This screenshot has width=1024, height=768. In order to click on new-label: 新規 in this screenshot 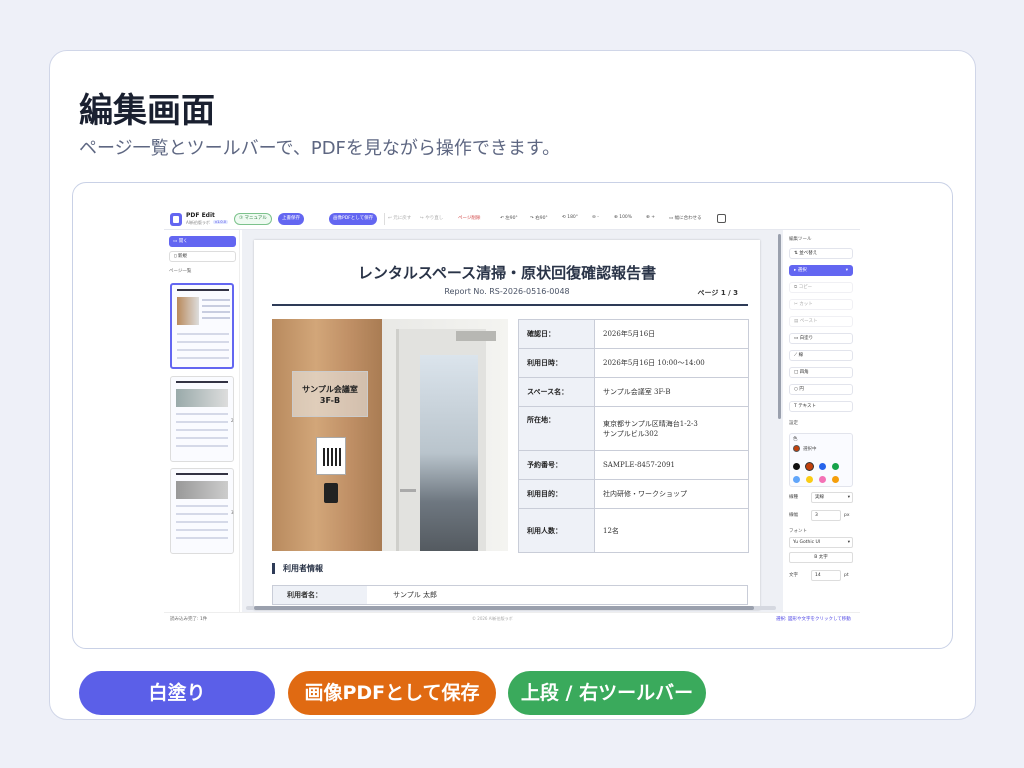, I will do `click(182, 256)`.